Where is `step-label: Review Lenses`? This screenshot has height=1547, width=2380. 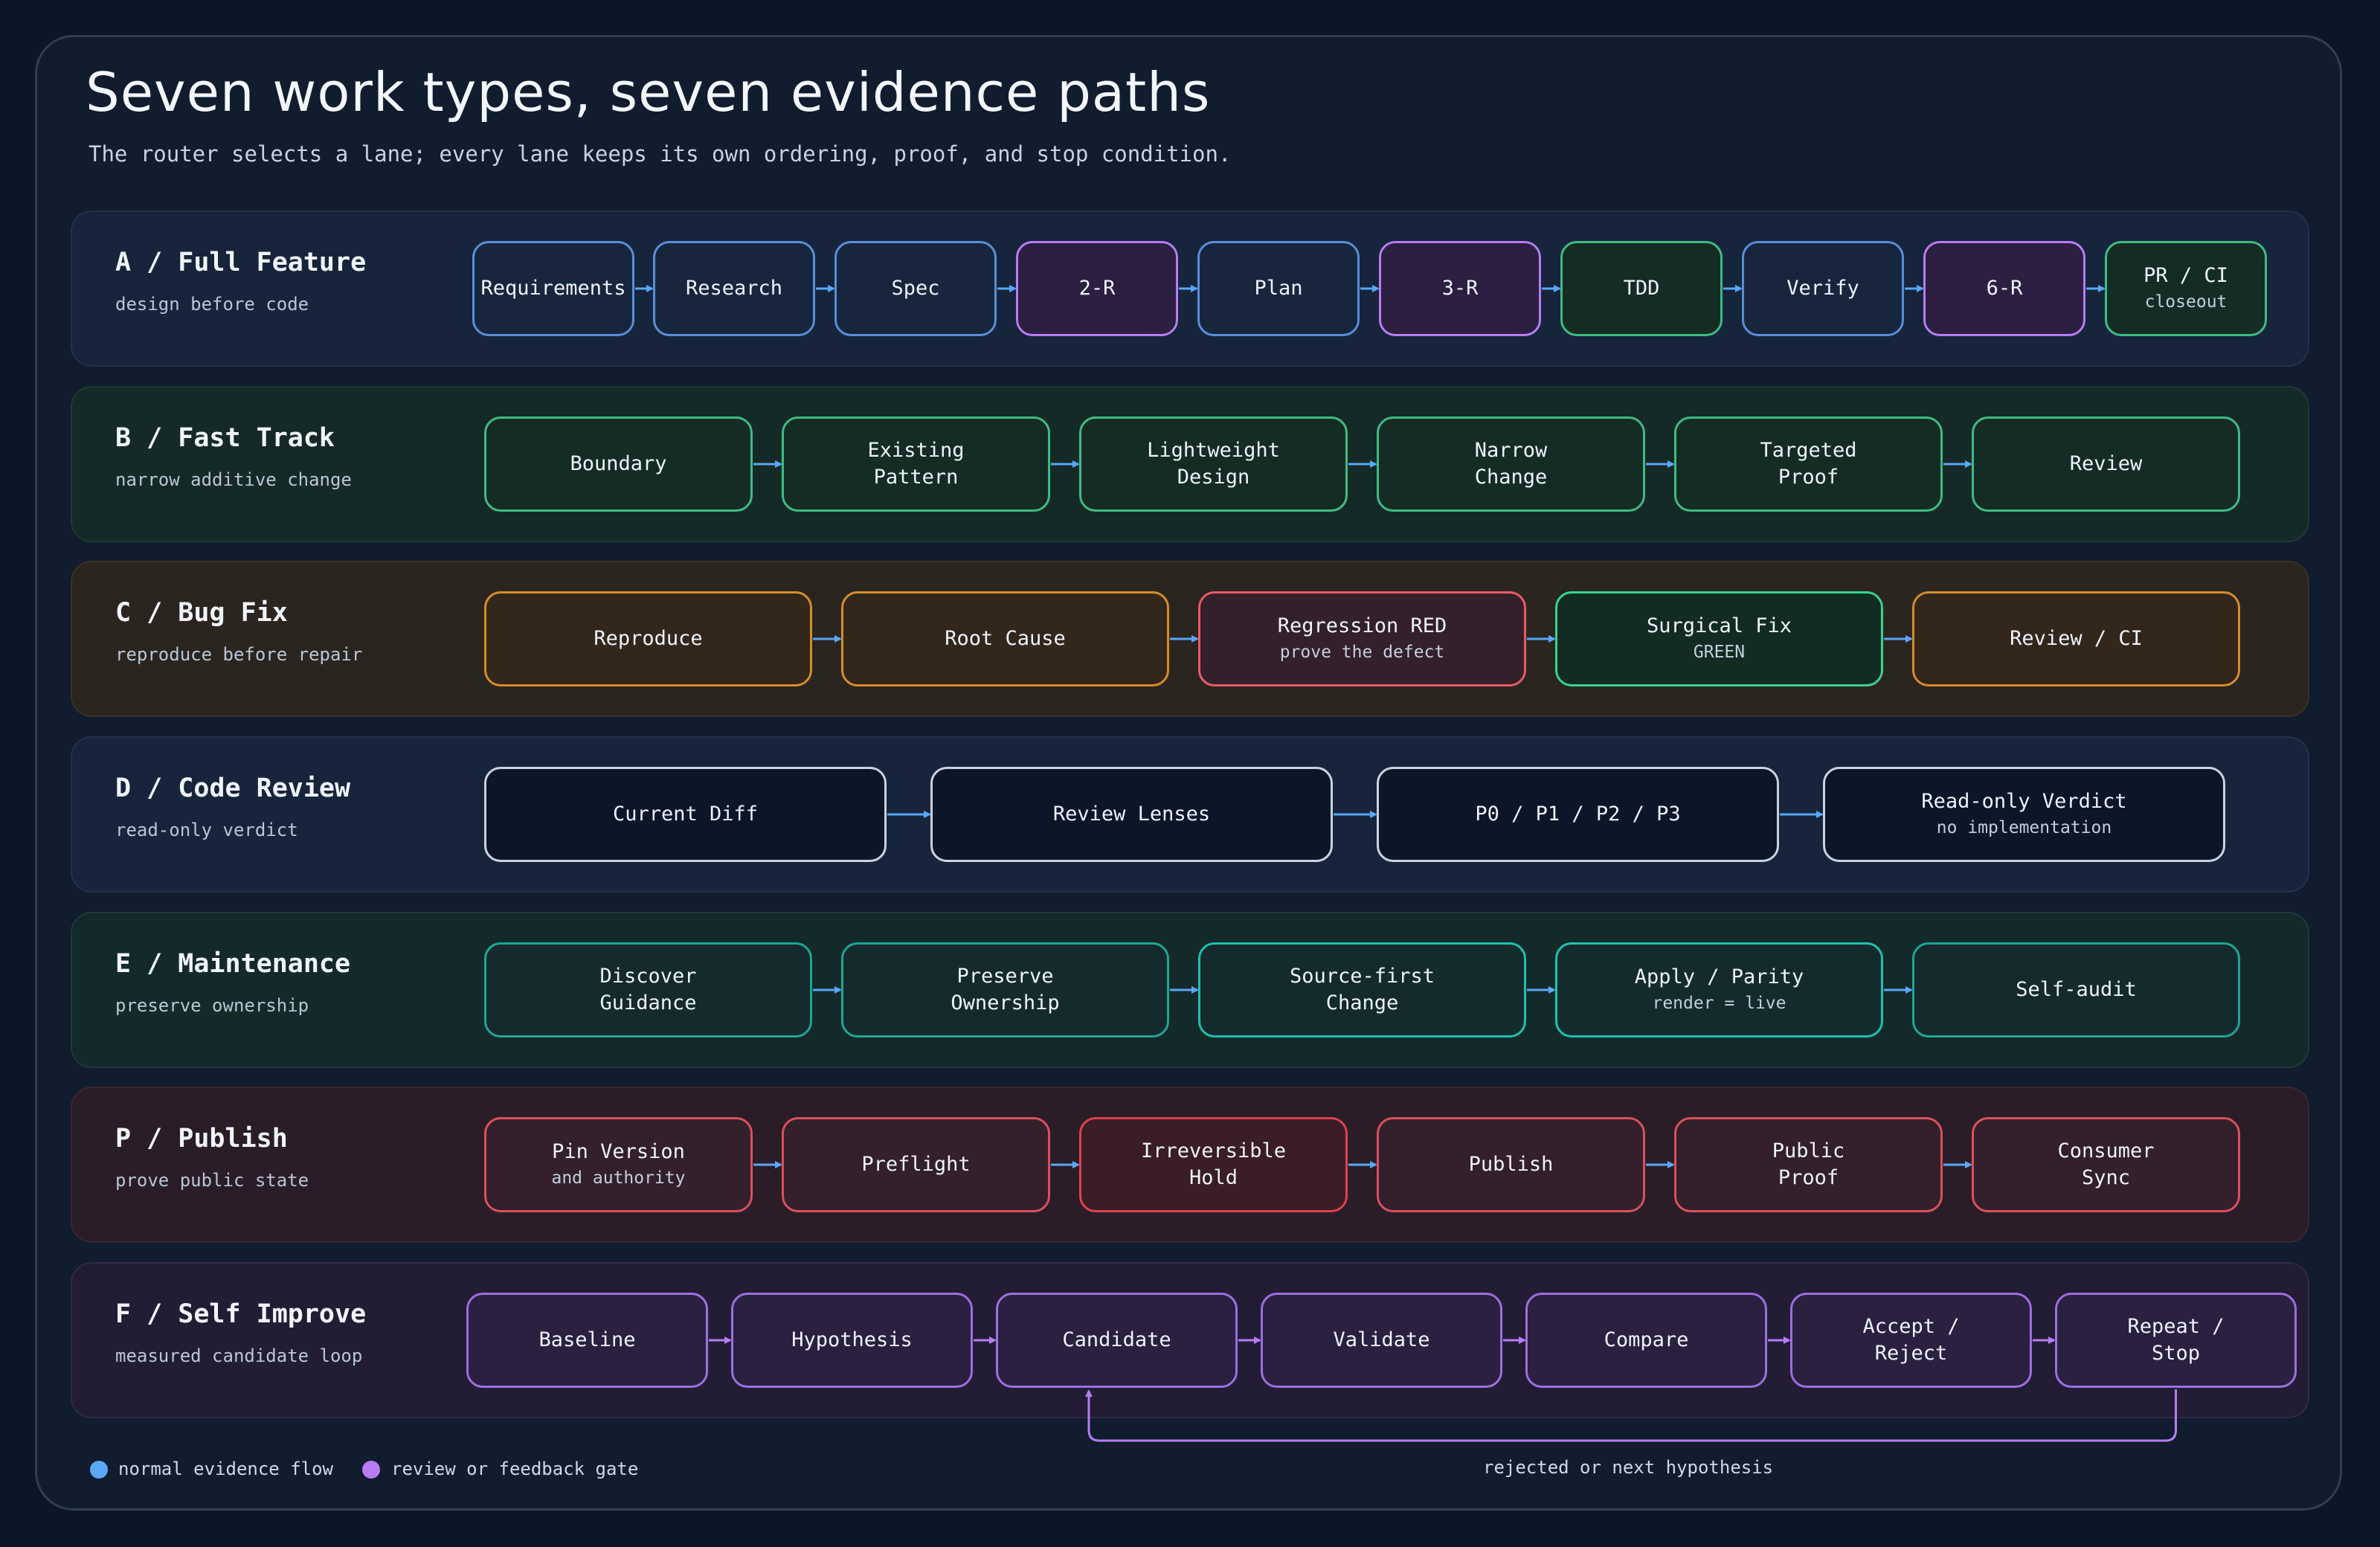
step-label: Review Lenses is located at coordinates (1132, 815).